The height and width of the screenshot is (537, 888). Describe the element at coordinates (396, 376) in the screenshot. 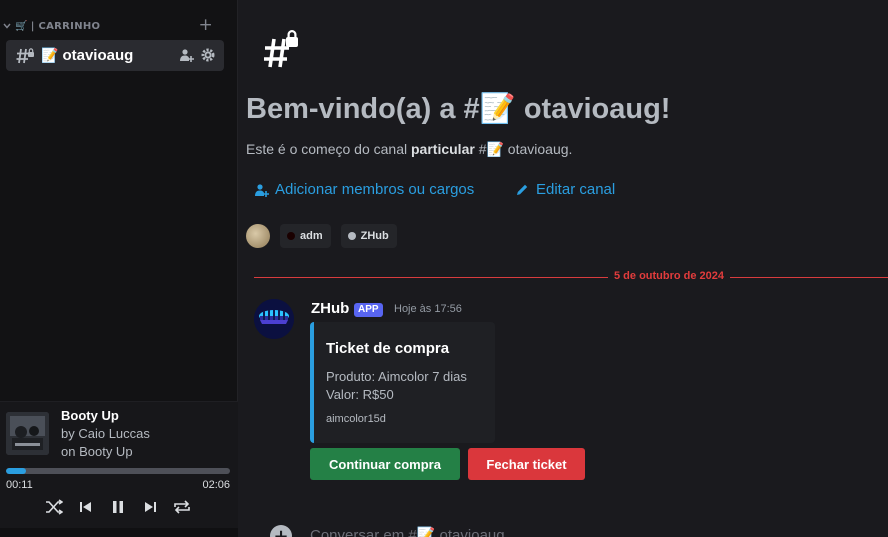

I see `embed-product: Produto: Aimcolor 7 dias` at that location.